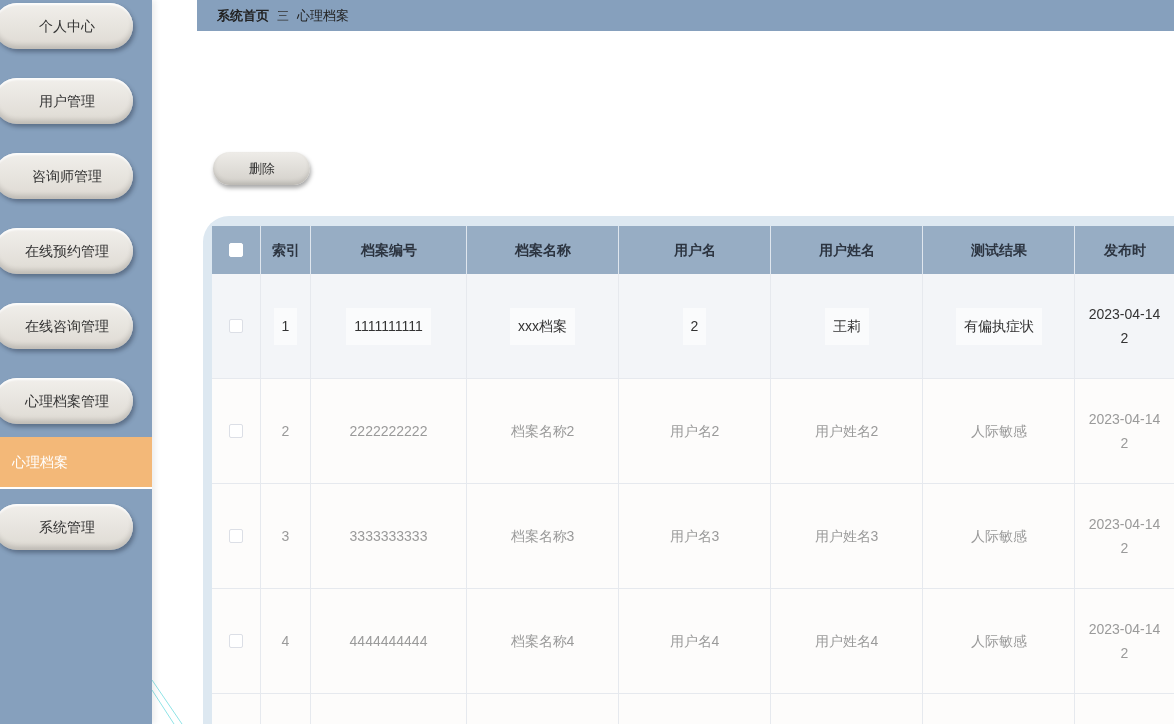  What do you see at coordinates (285, 326) in the screenshot?
I see `table-cell: 1` at bounding box center [285, 326].